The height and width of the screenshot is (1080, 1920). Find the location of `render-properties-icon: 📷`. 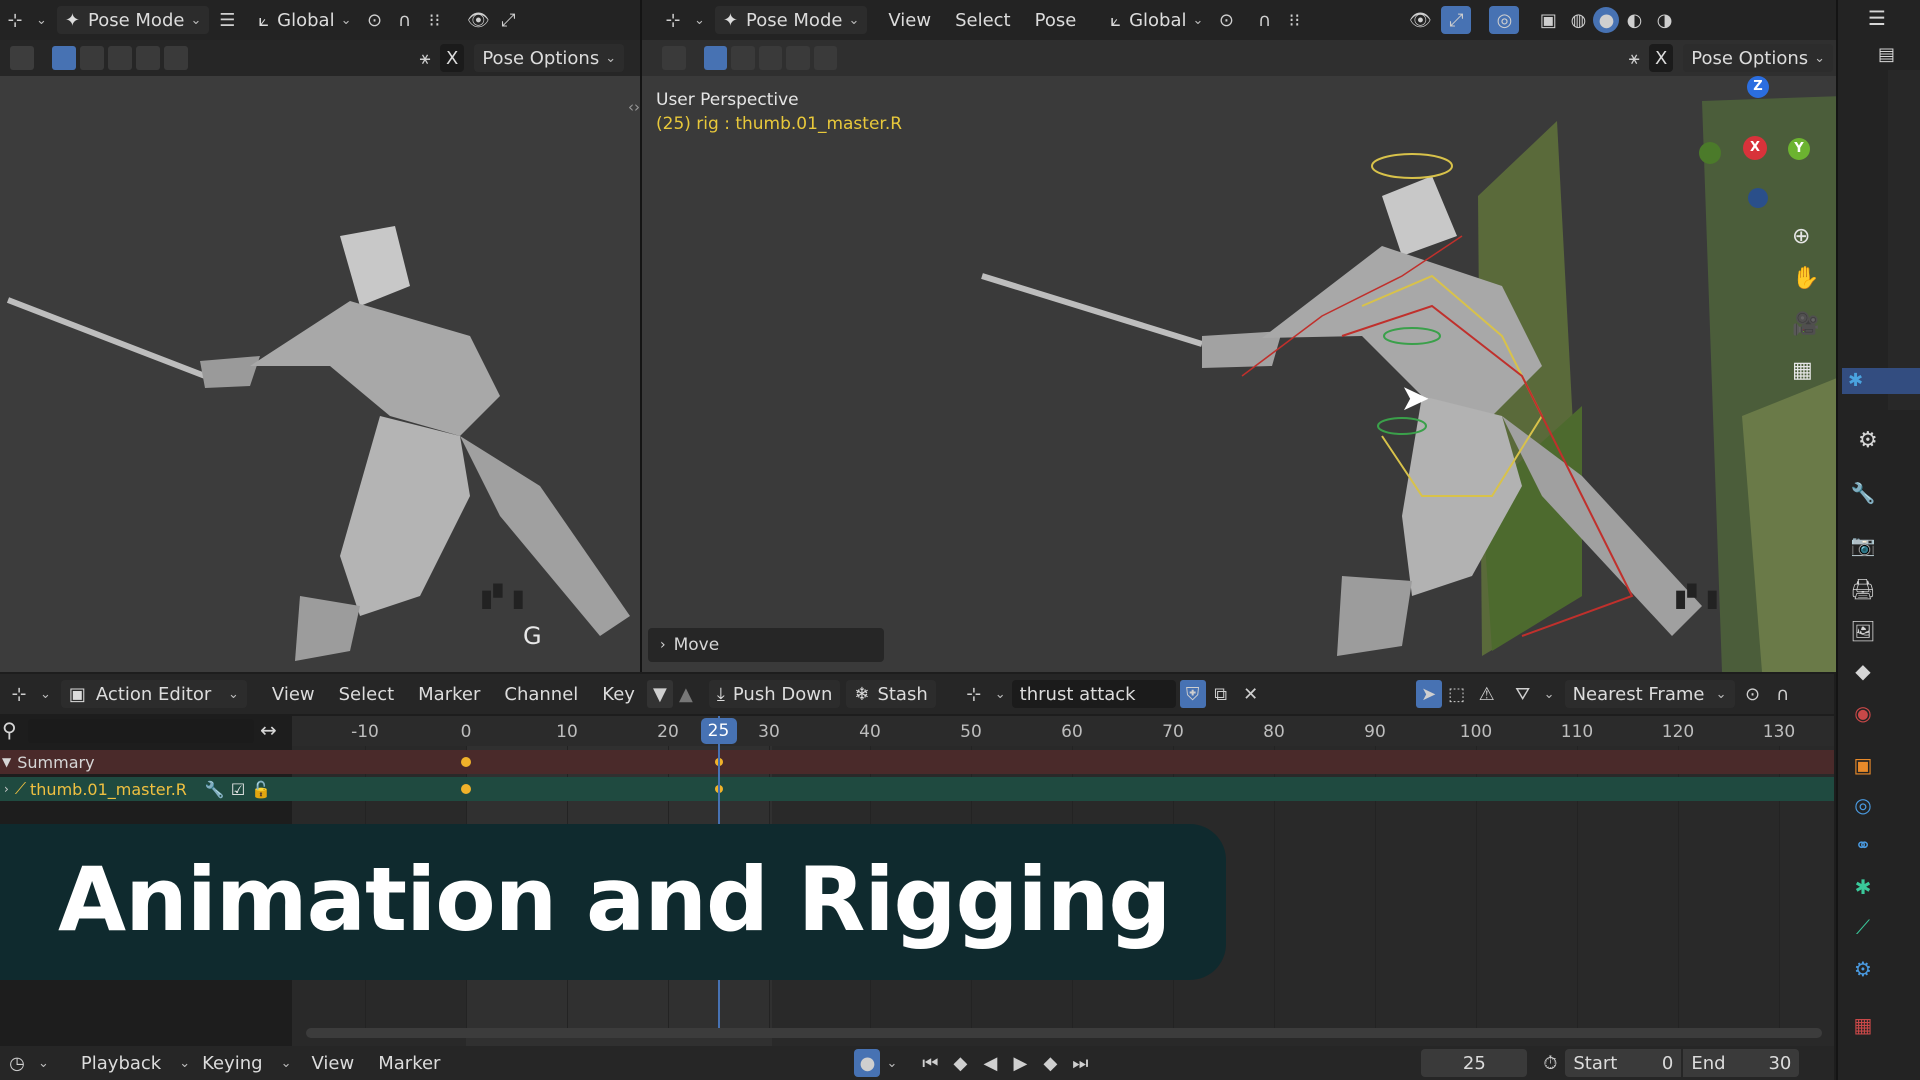

render-properties-icon: 📷 is located at coordinates (1863, 545).